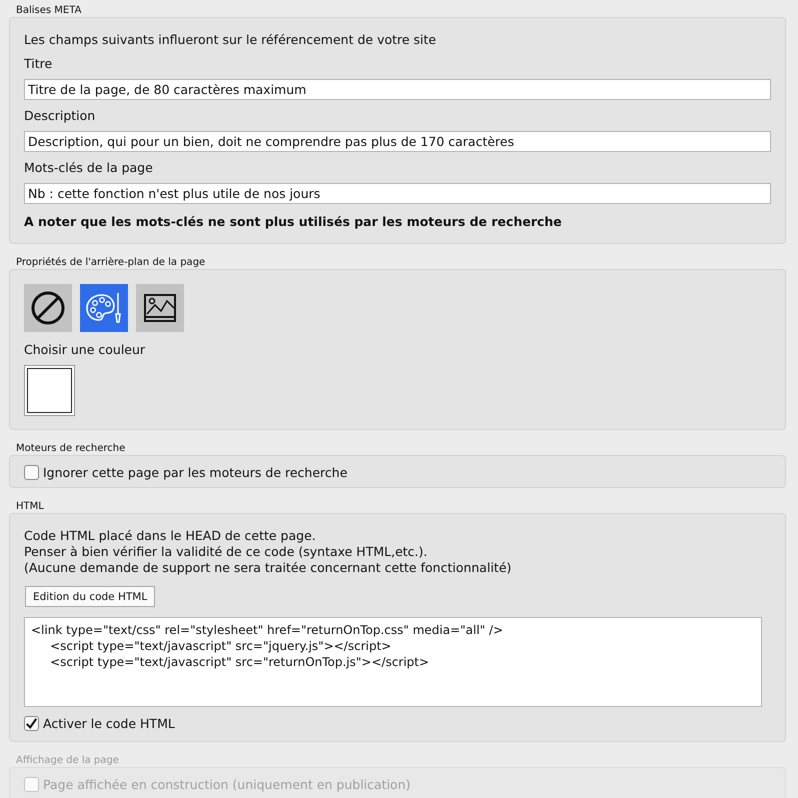  What do you see at coordinates (60, 116) in the screenshot?
I see `field-label: Description` at bounding box center [60, 116].